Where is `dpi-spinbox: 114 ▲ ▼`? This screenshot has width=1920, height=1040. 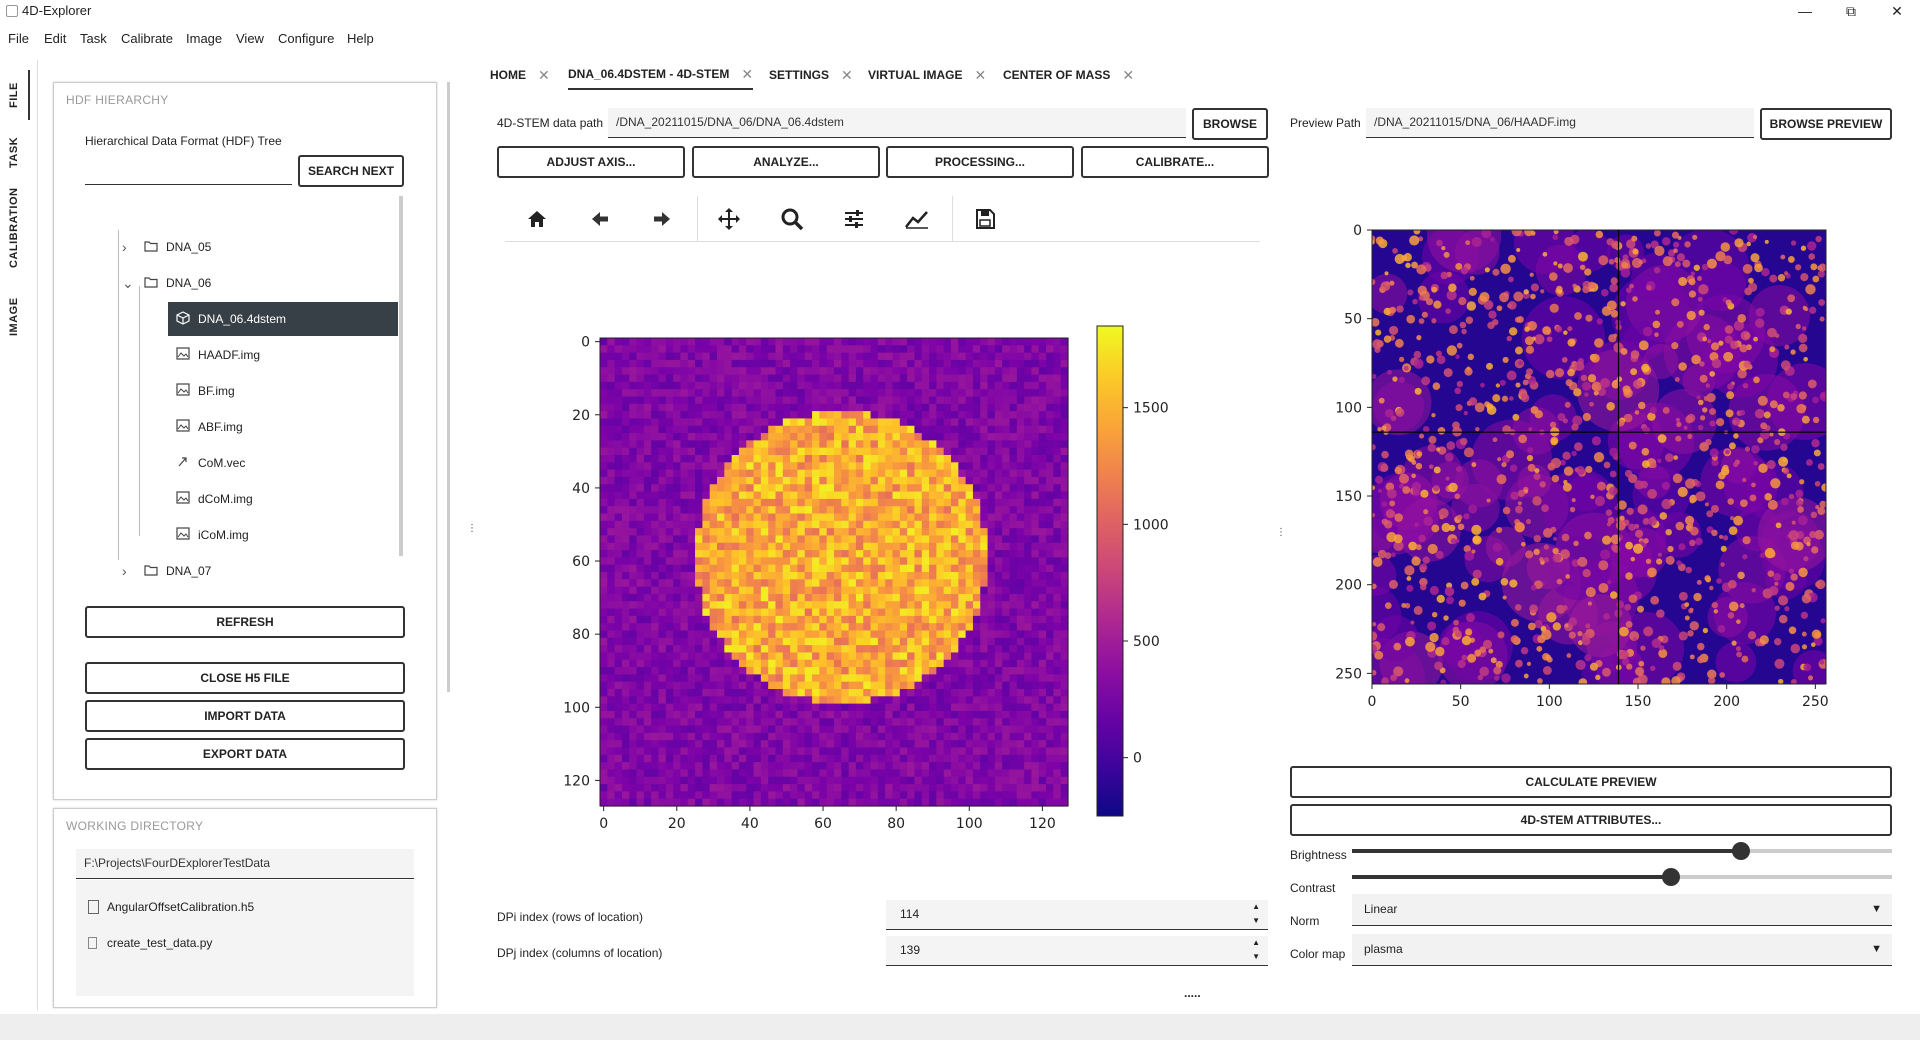
dpi-spinbox: 114 ▲ ▼ is located at coordinates (1077, 915).